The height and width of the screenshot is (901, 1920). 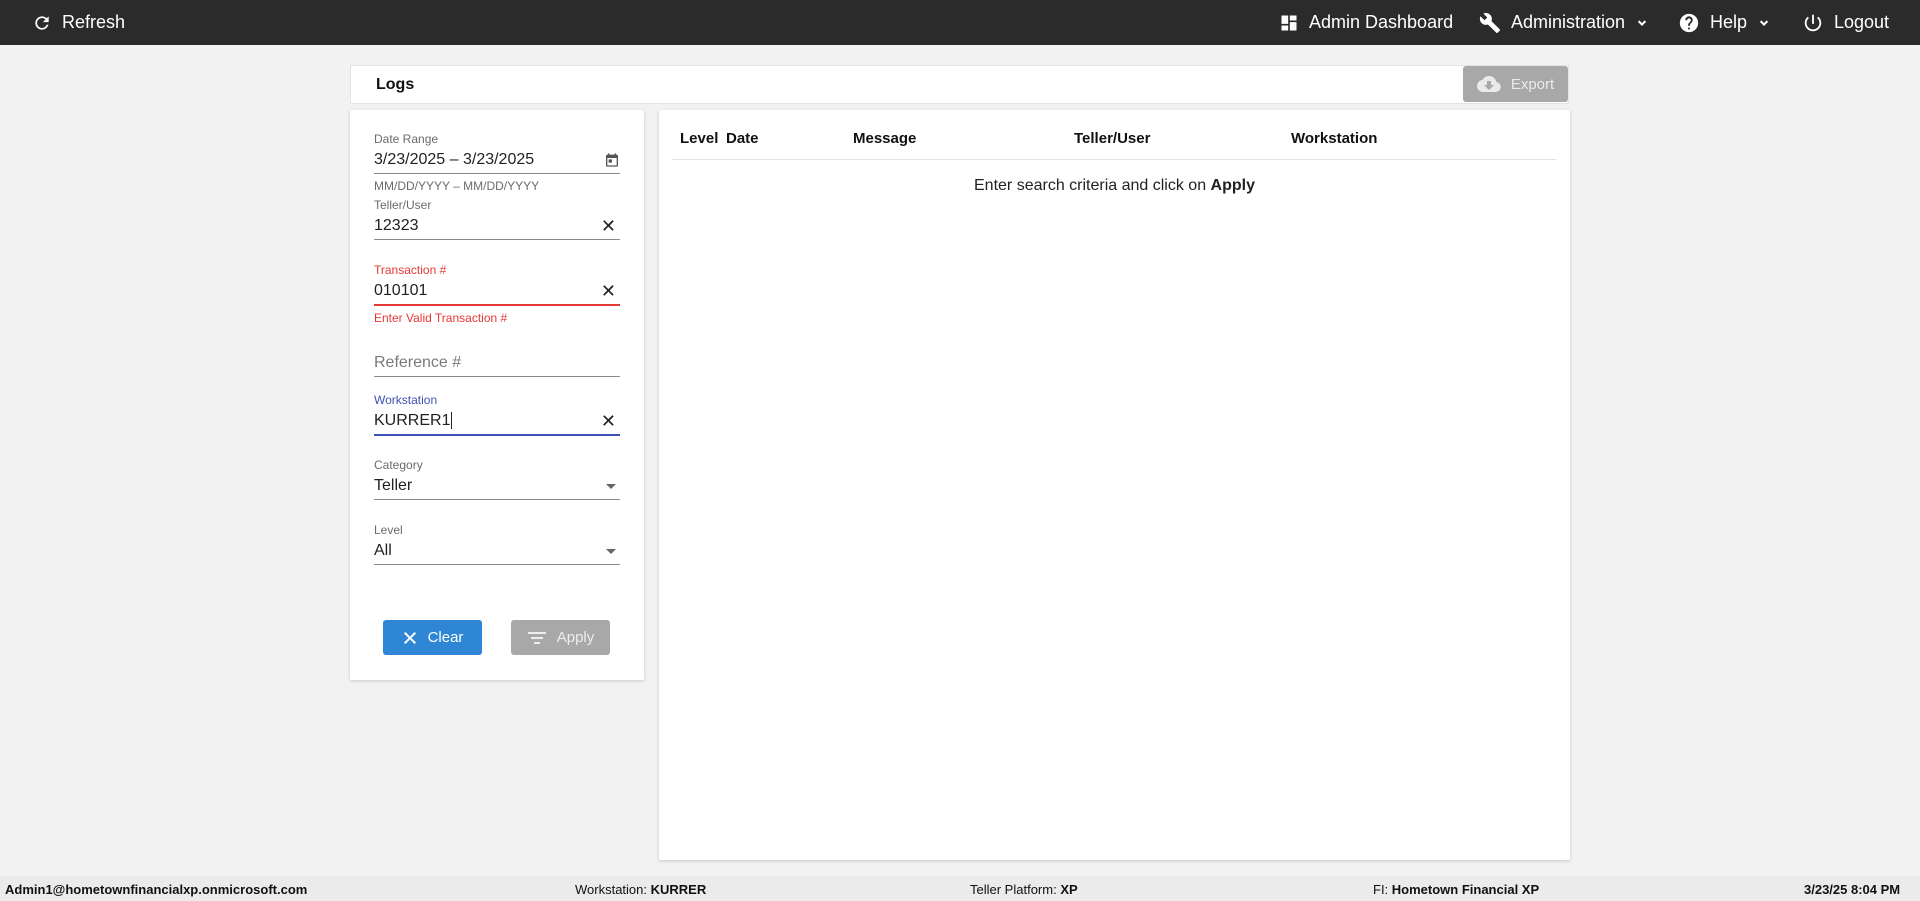 I want to click on level-label: Level, so click(x=388, y=530).